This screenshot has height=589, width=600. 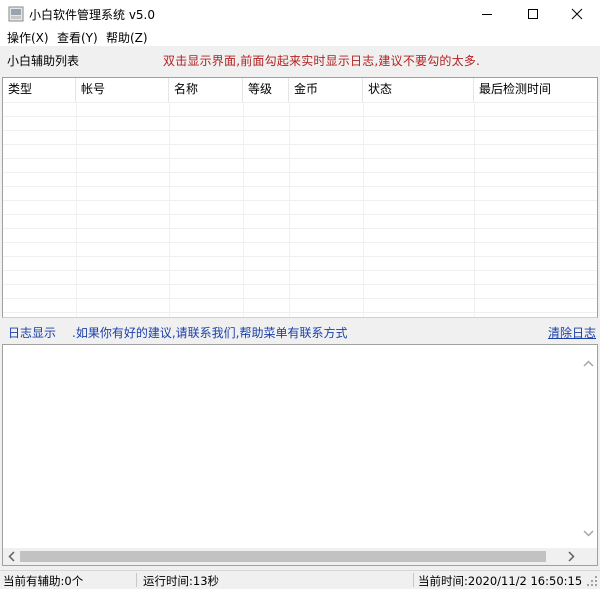 What do you see at coordinates (283, 556) in the screenshot?
I see `horizontal-scroll-thumb` at bounding box center [283, 556].